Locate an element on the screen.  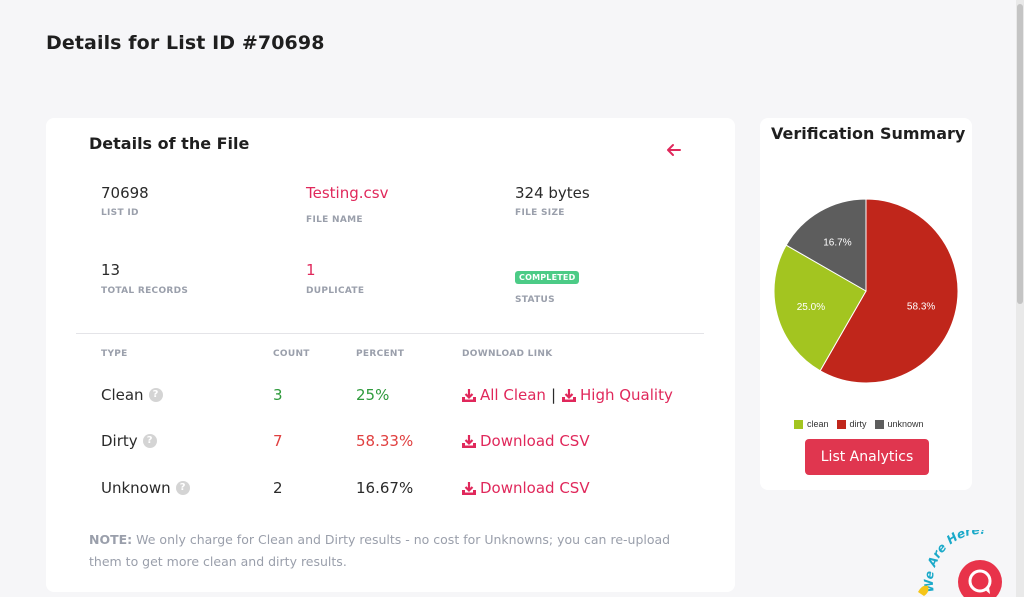
legend-item-clean: clean is located at coordinates (811, 424).